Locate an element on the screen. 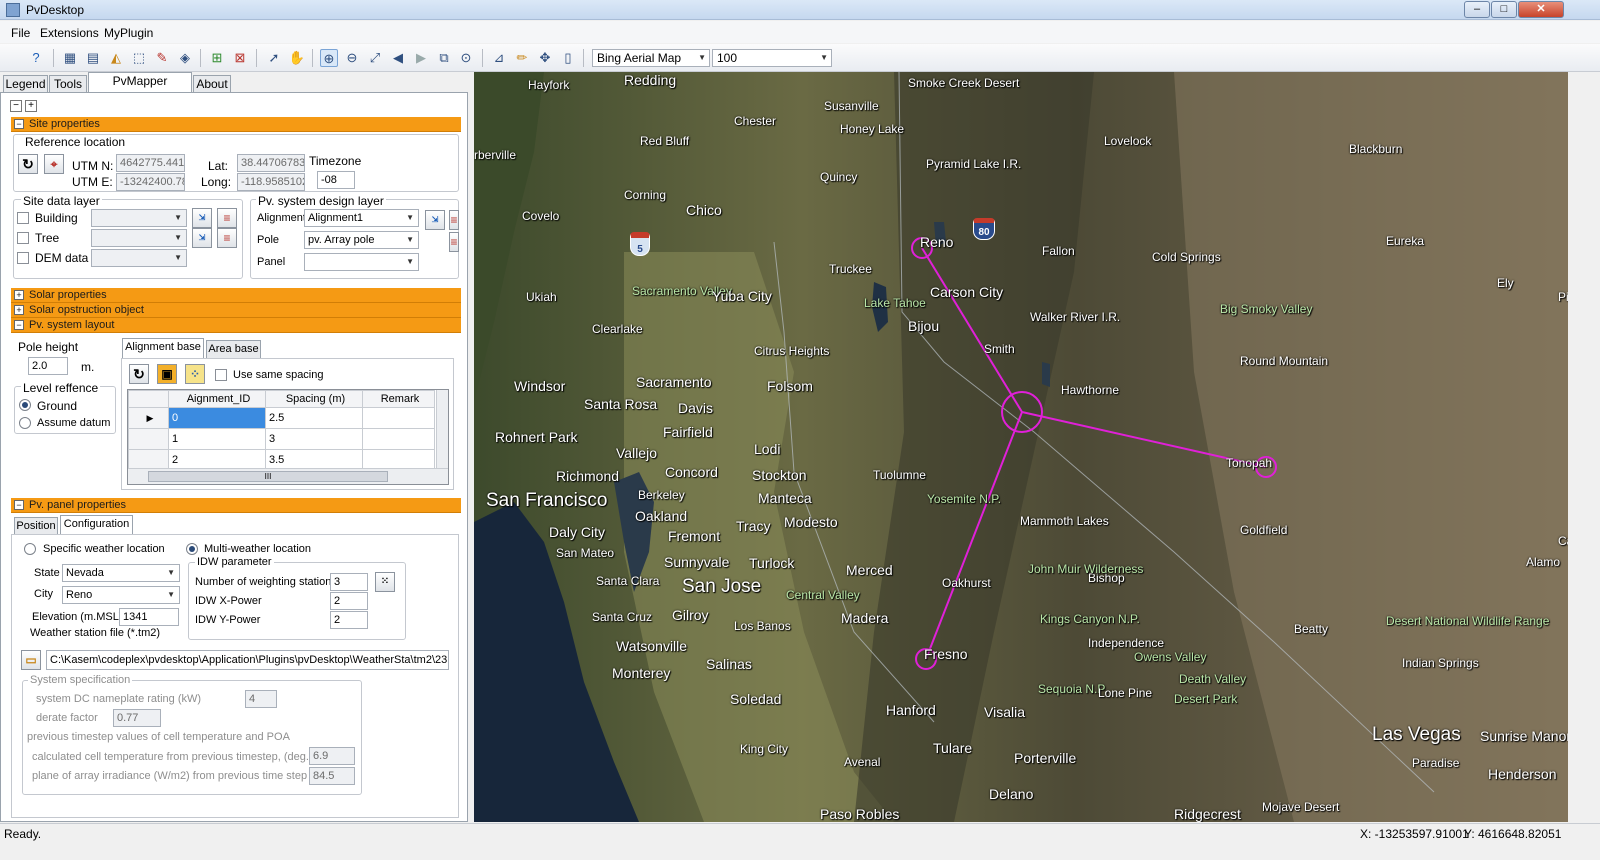  timezone-field: -08 is located at coordinates (336, 180).